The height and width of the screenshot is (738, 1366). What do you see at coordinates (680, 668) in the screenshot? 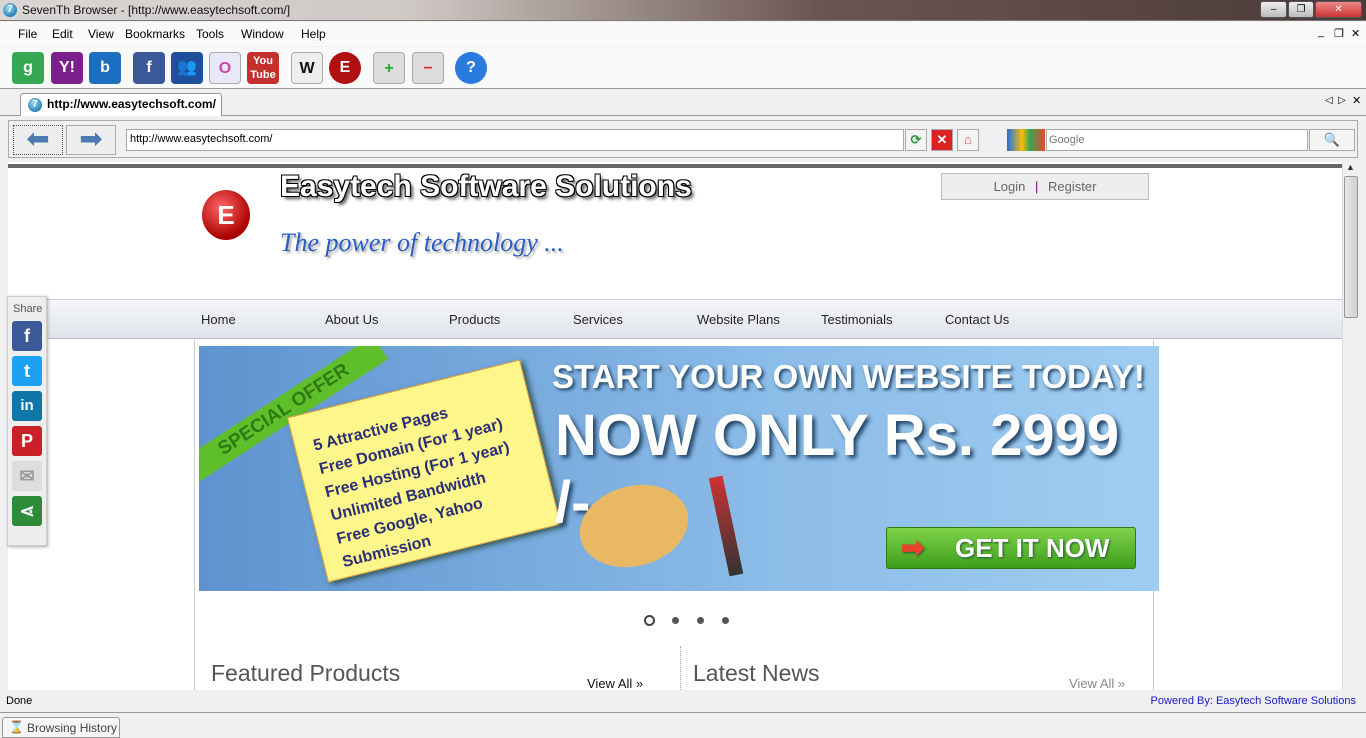
I see `section-divider` at bounding box center [680, 668].